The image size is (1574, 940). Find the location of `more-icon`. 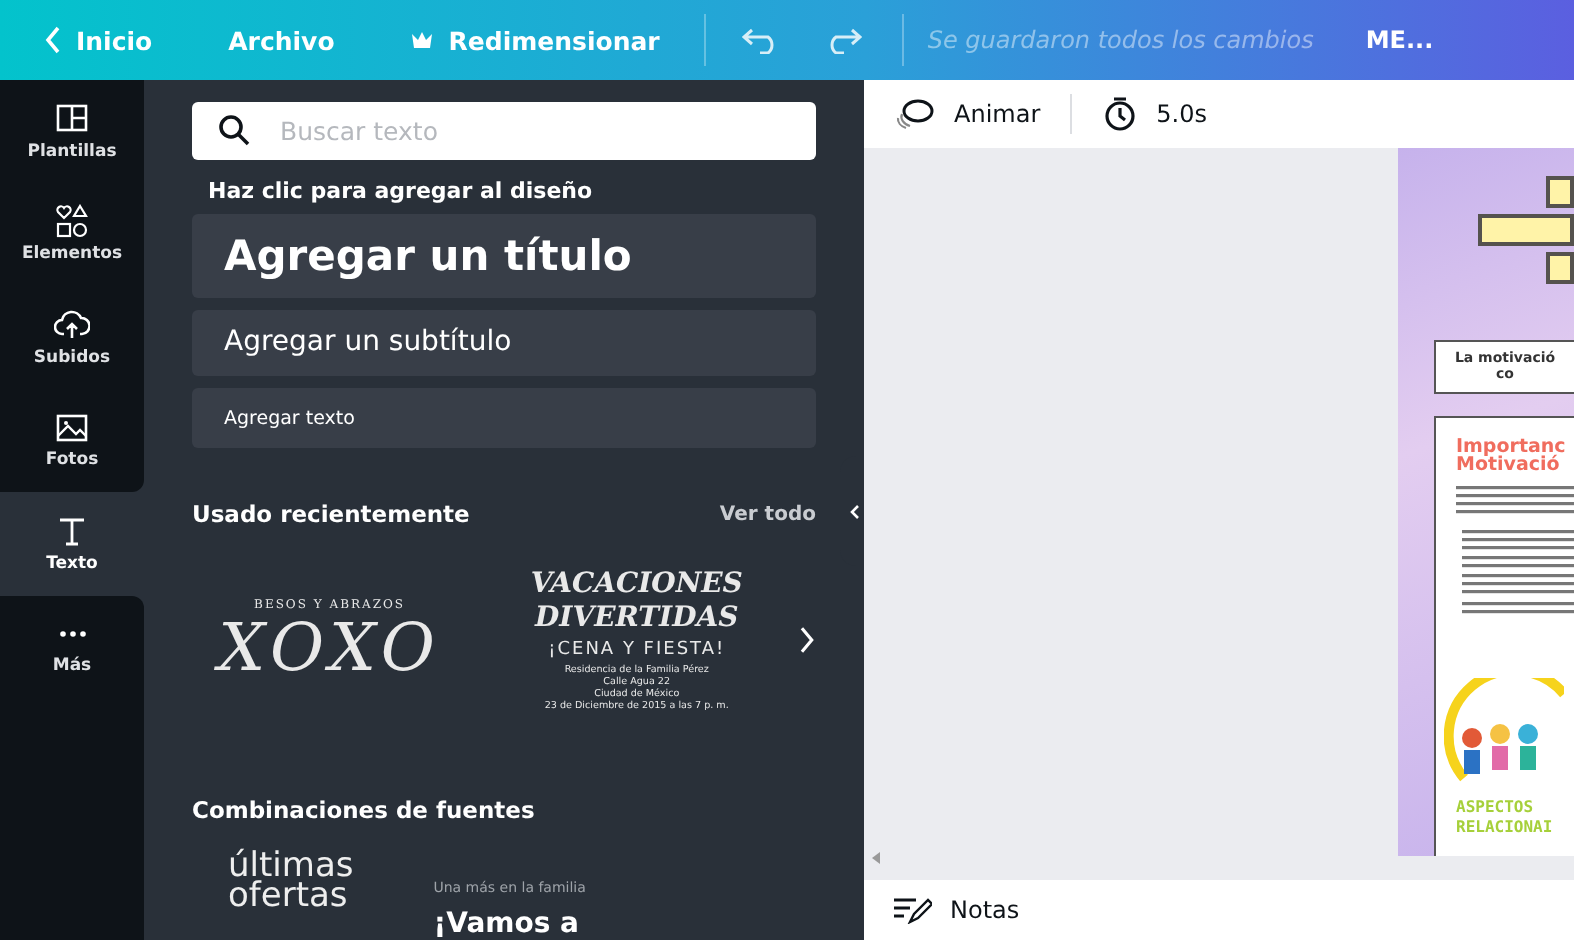

more-icon is located at coordinates (72, 634).